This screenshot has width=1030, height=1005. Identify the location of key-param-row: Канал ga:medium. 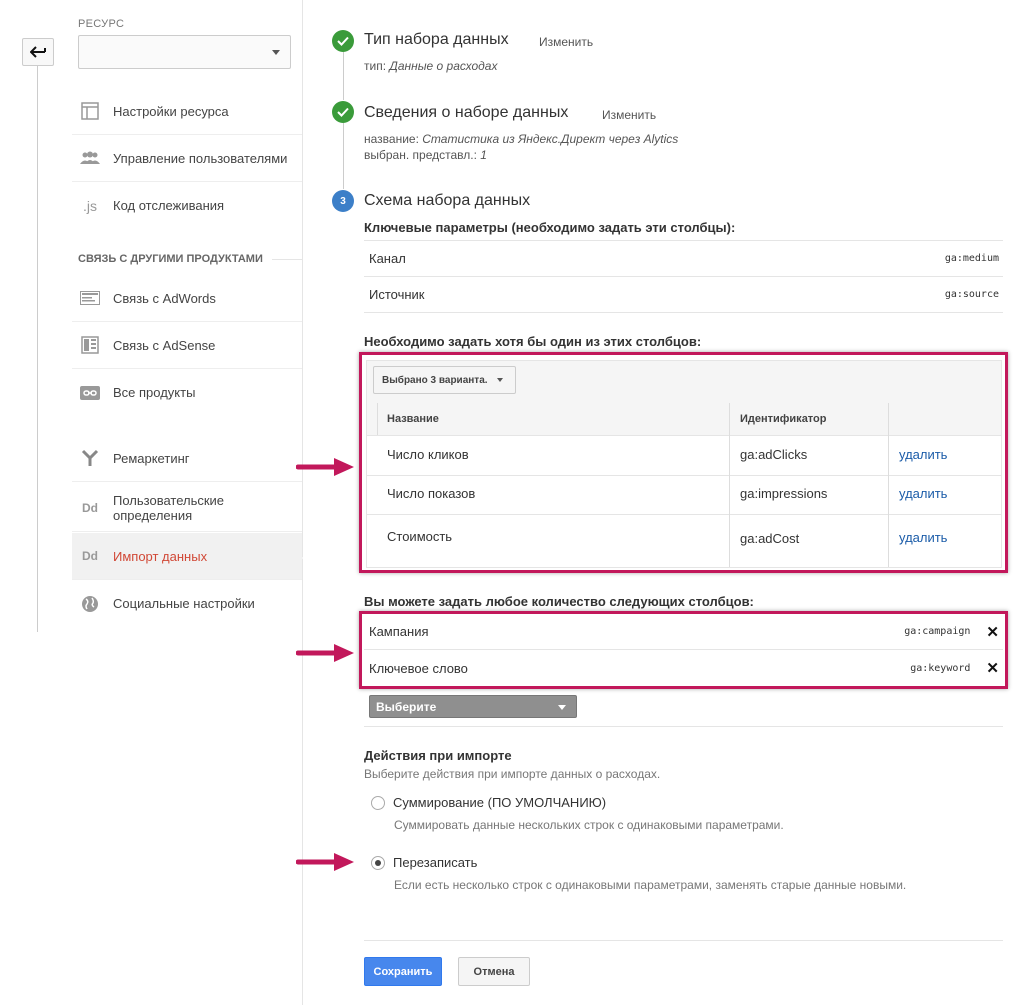
(683, 259).